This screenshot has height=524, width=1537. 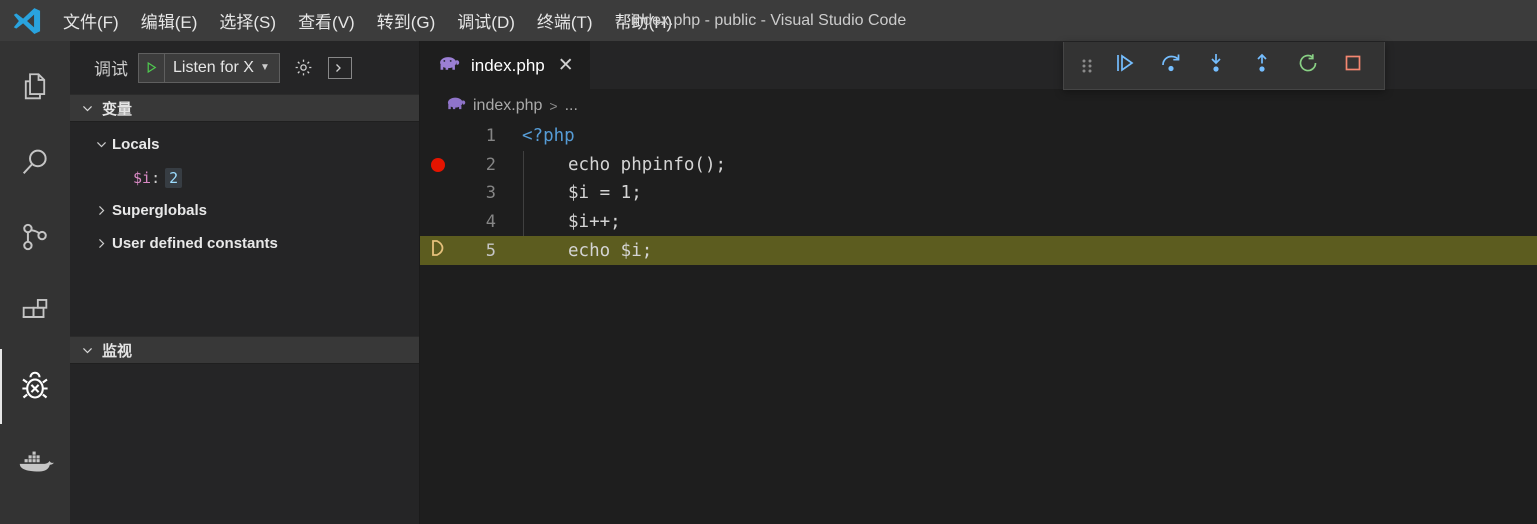 What do you see at coordinates (136, 144) in the screenshot?
I see `tree-item-label: Locals` at bounding box center [136, 144].